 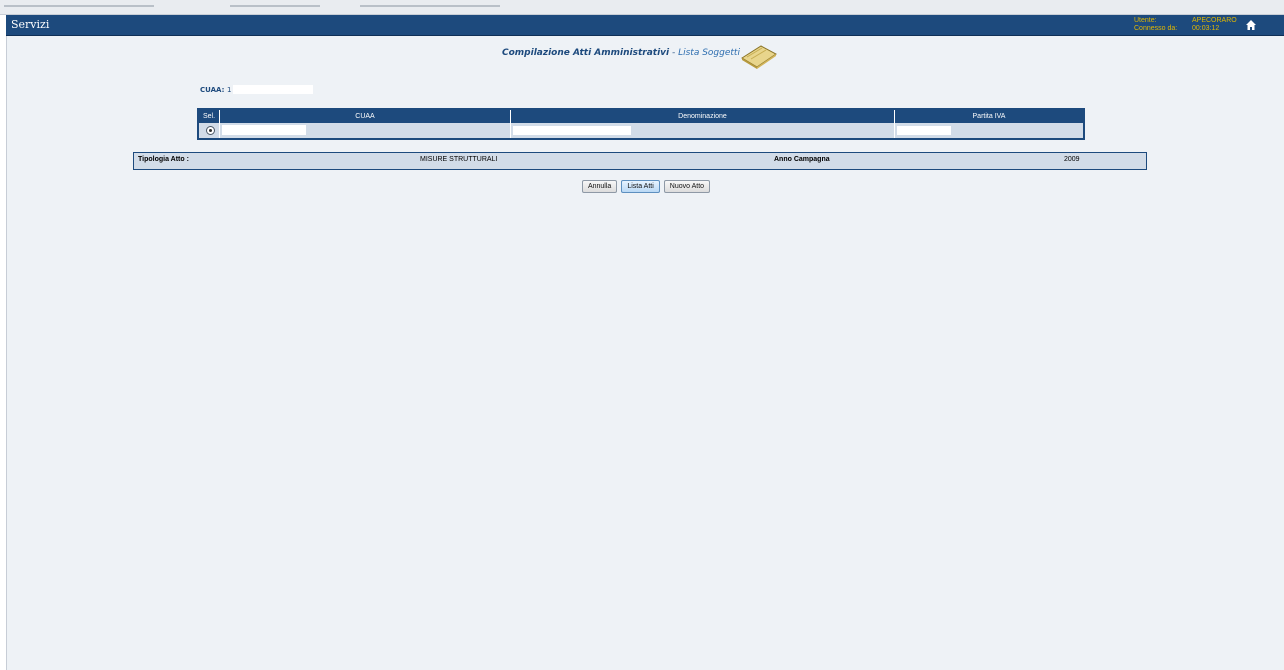 I want to click on cuaa-cell, so click(x=365, y=131).